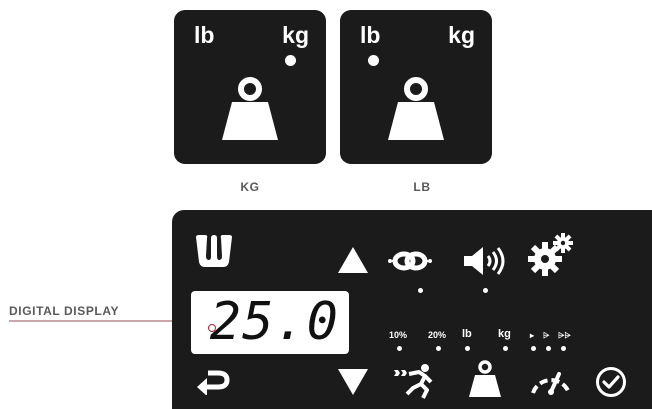  I want to click on unit-tile-lb: lb kg, so click(416, 87).